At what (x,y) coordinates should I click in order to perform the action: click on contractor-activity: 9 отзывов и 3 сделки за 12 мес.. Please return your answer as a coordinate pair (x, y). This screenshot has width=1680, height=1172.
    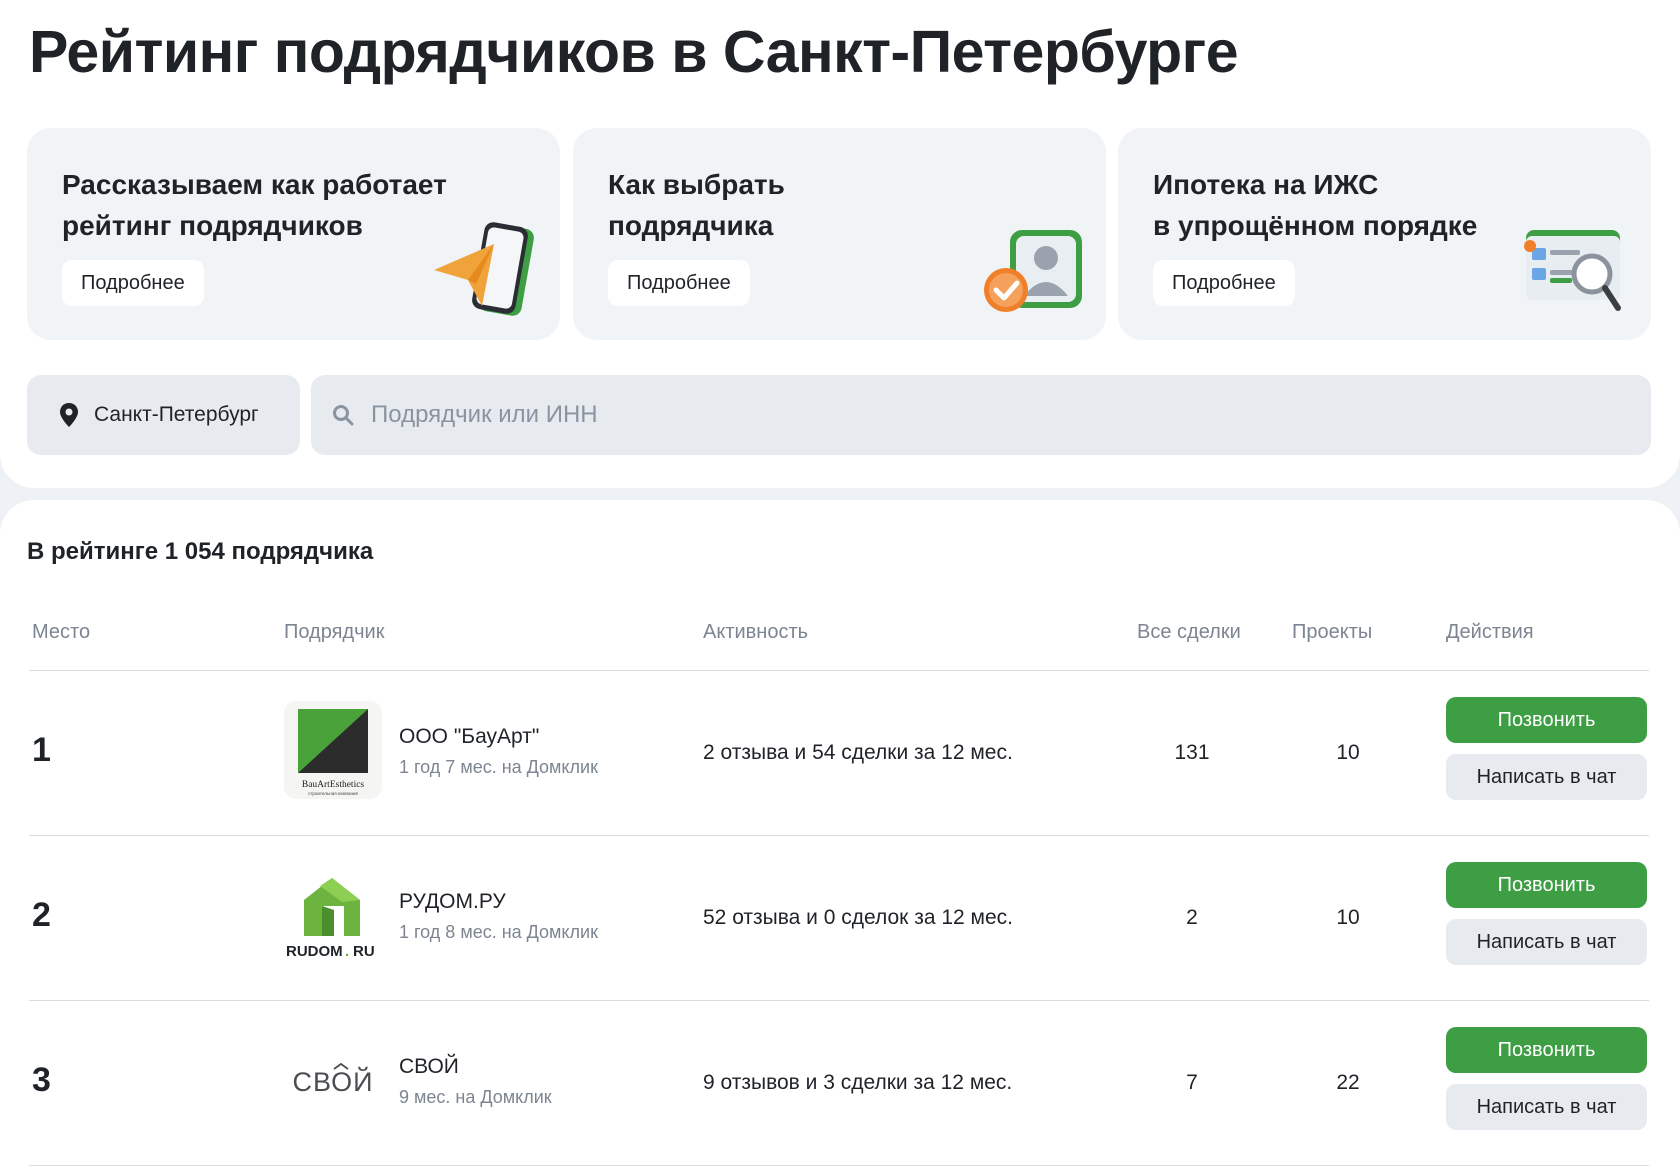
    Looking at the image, I should click on (858, 1082).